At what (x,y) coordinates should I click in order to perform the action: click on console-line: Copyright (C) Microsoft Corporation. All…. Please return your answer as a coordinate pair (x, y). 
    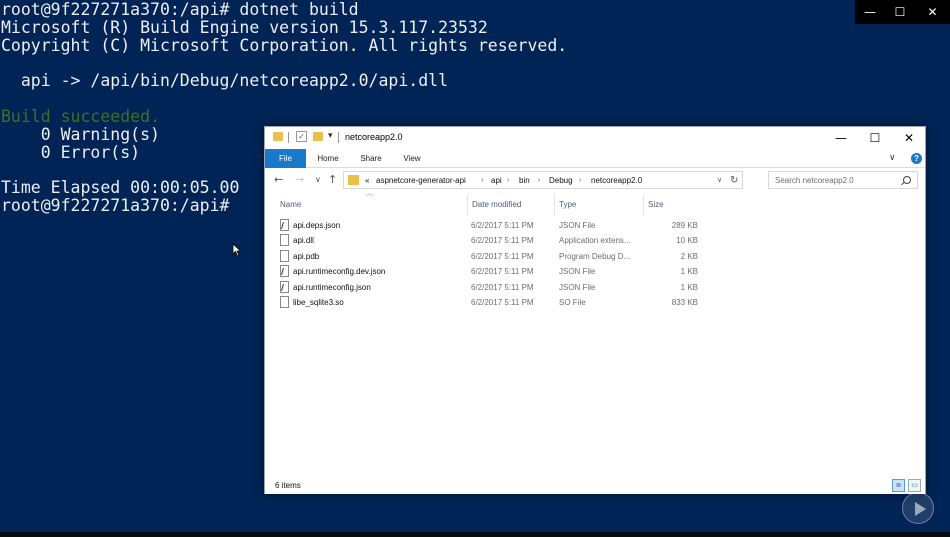
    Looking at the image, I should click on (284, 45).